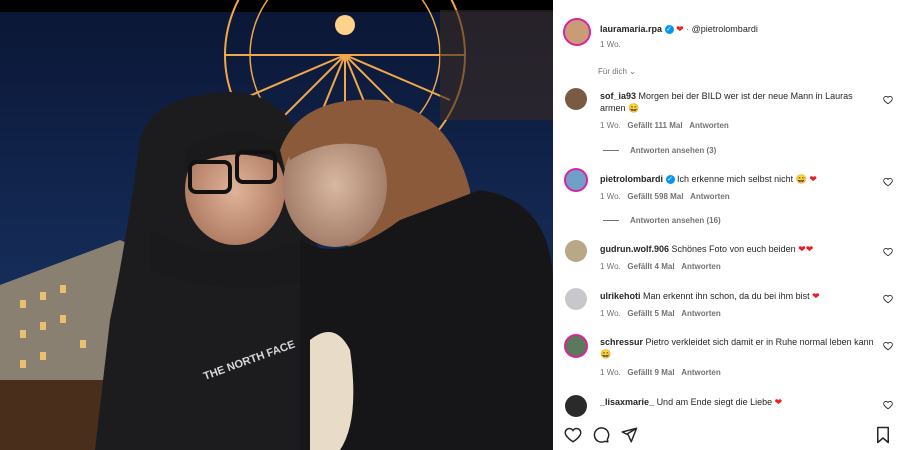  Describe the element at coordinates (650, 372) in the screenshot. I see `likes-count: Gefällt 9 Mal` at that location.